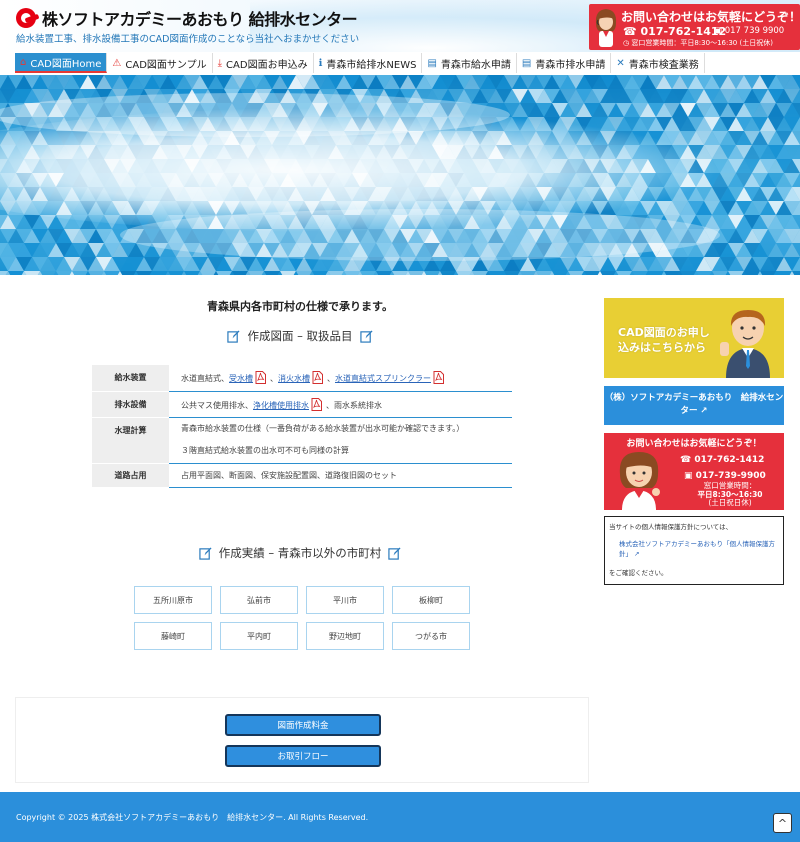 This screenshot has height=842, width=800. What do you see at coordinates (710, 17) in the screenshot?
I see `header-contact-title: お問い合わせはお気軽にどうぞ！` at bounding box center [710, 17].